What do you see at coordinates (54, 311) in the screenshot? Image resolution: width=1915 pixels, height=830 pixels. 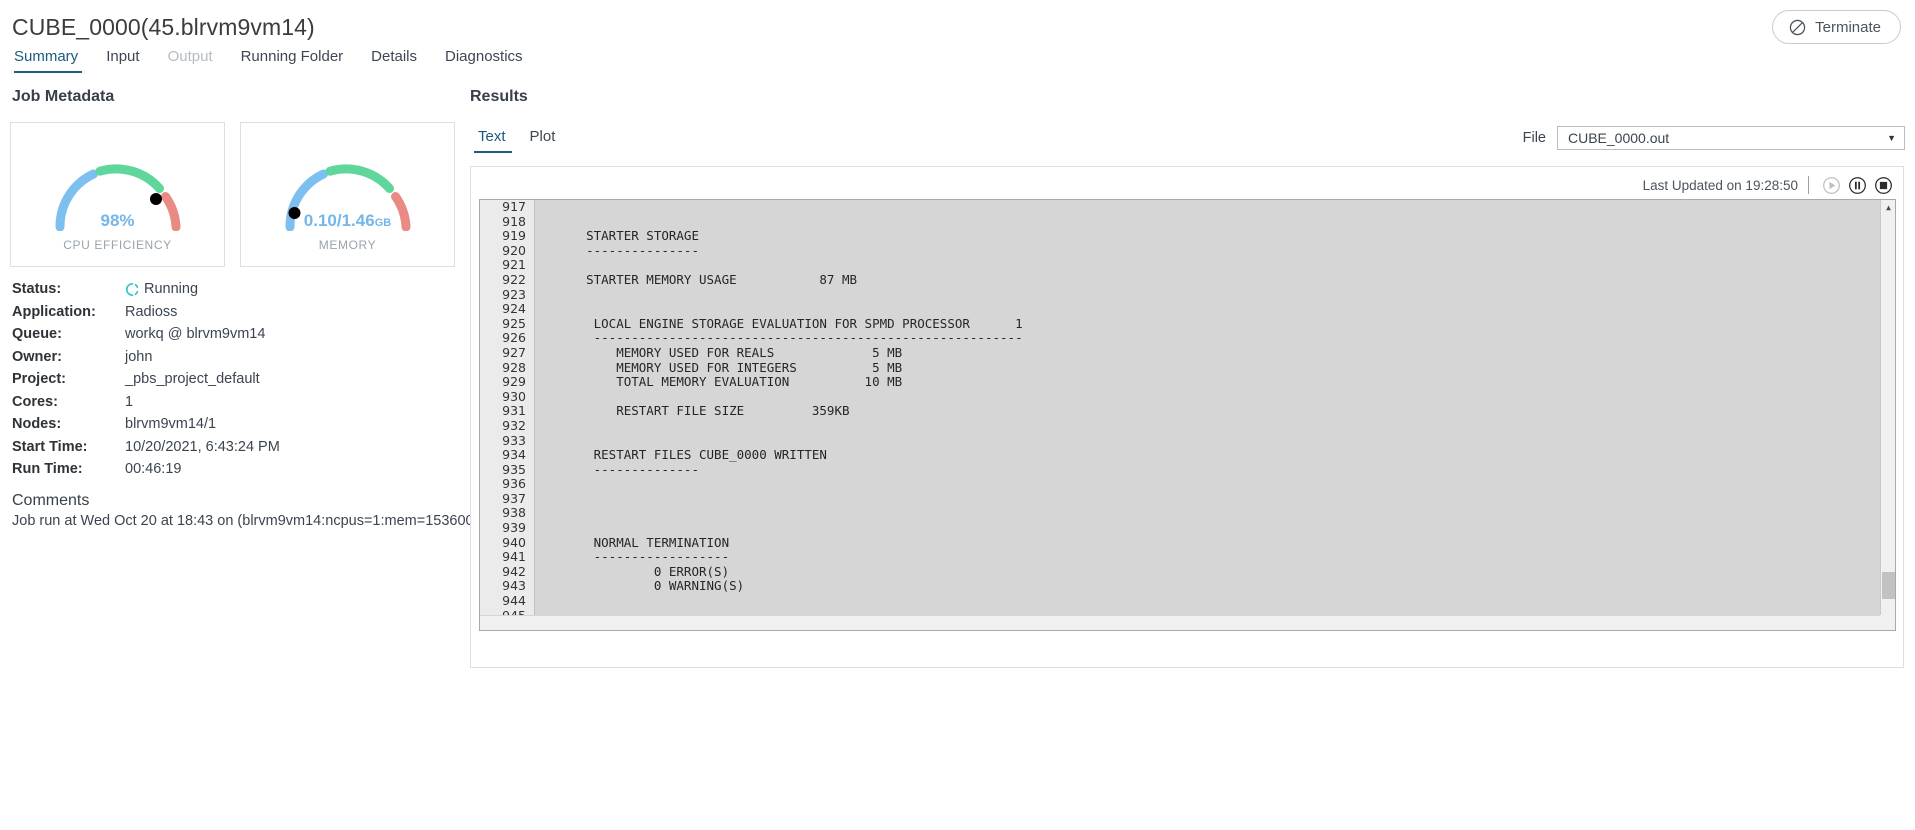 I see `metadata-key: Application:` at bounding box center [54, 311].